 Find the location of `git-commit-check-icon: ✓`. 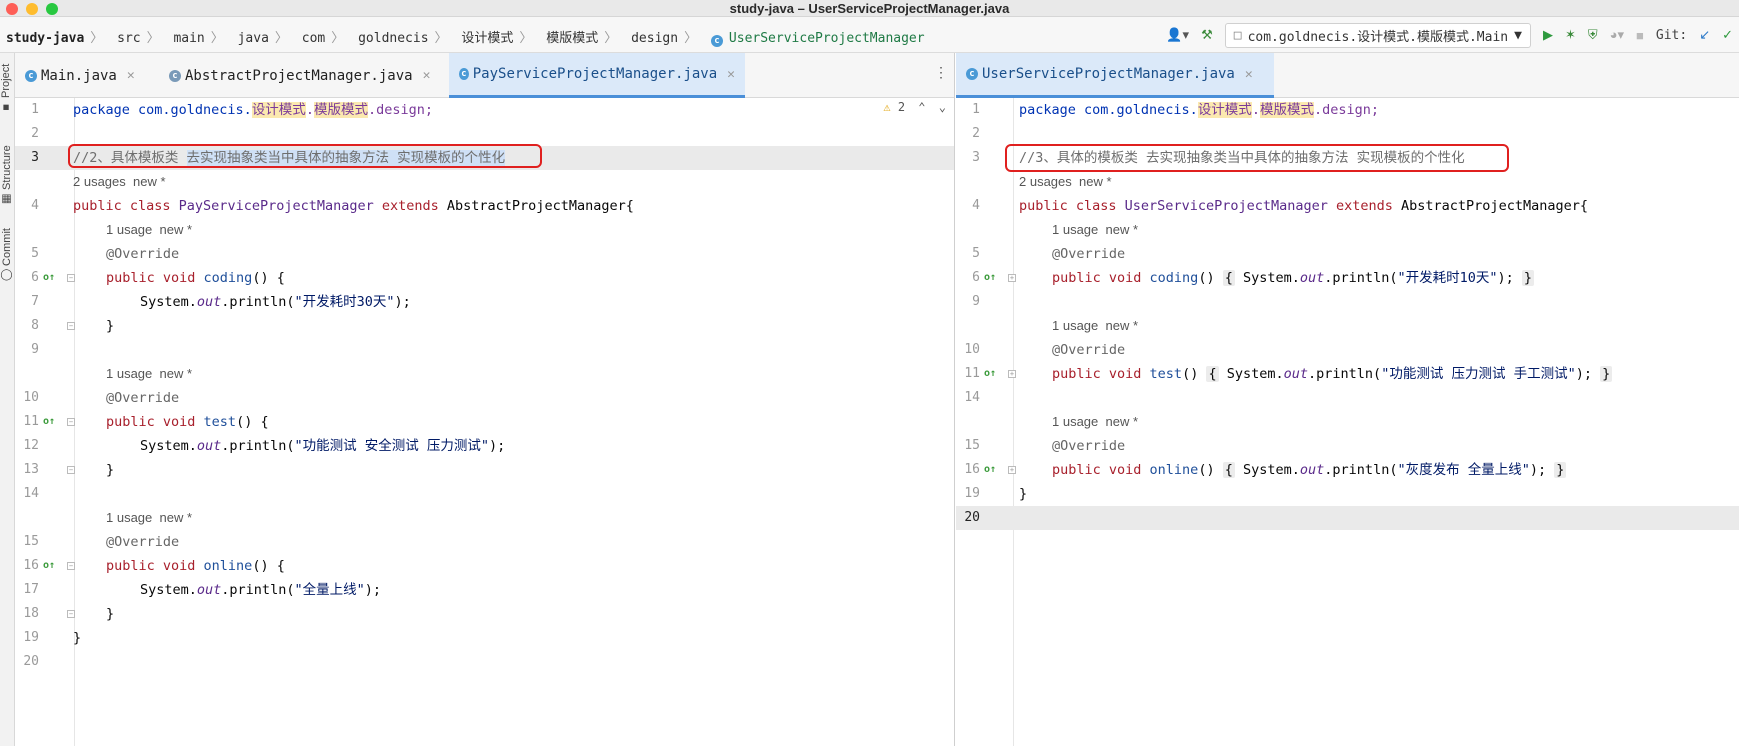

git-commit-check-icon: ✓ is located at coordinates (1727, 35).